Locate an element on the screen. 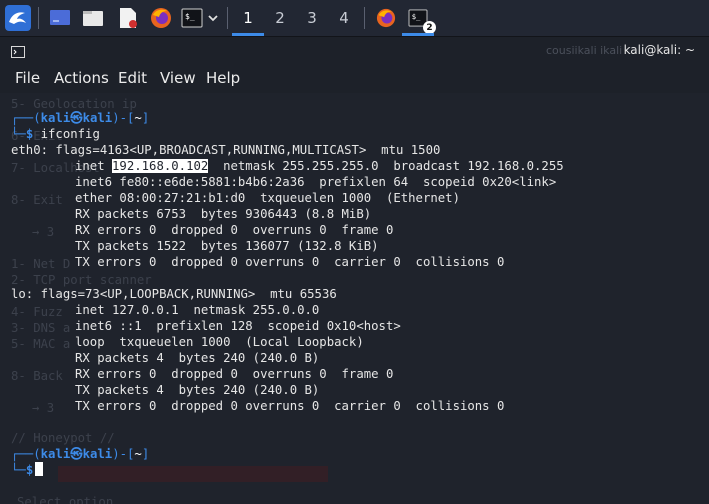 The width and height of the screenshot is (709, 504). chevron-down-icon is located at coordinates (213, 18).